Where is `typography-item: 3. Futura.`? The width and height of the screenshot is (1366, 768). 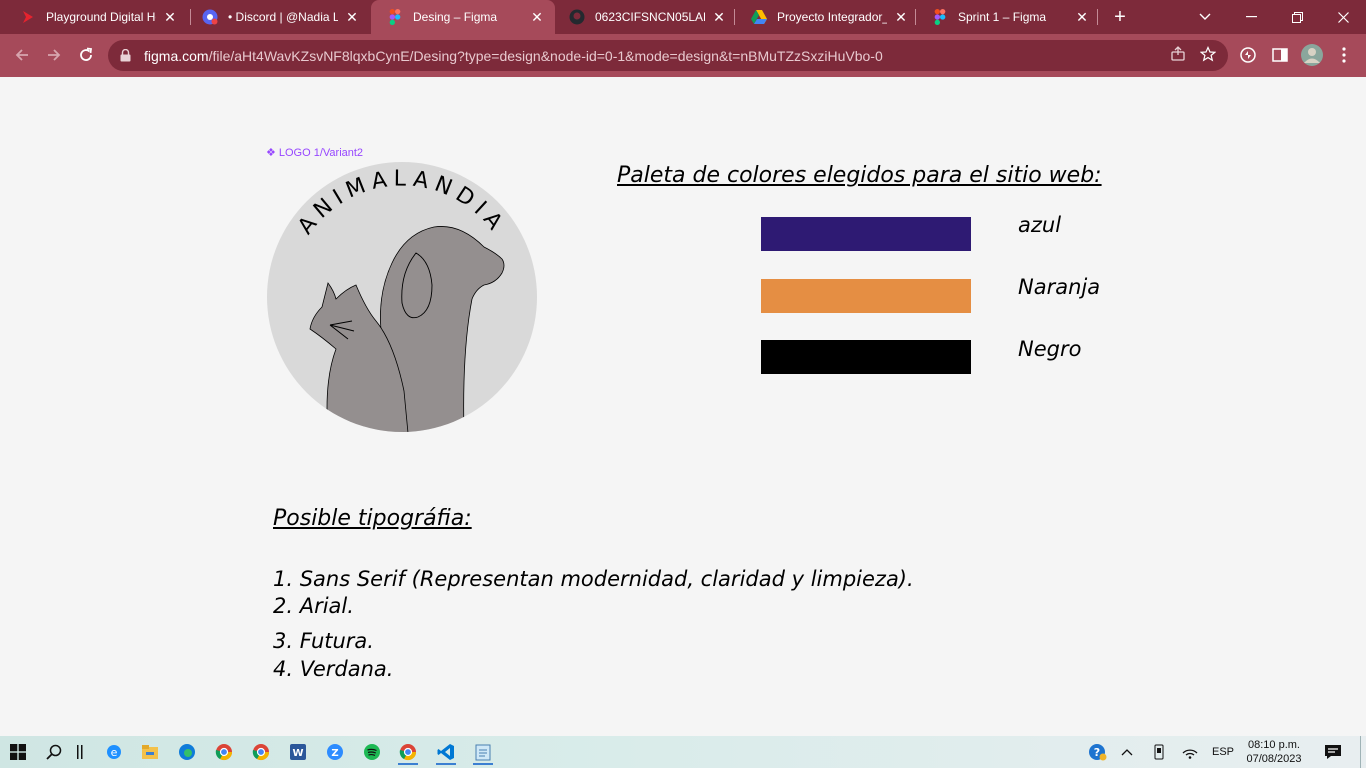
typography-item: 3. Futura. is located at coordinates (323, 641).